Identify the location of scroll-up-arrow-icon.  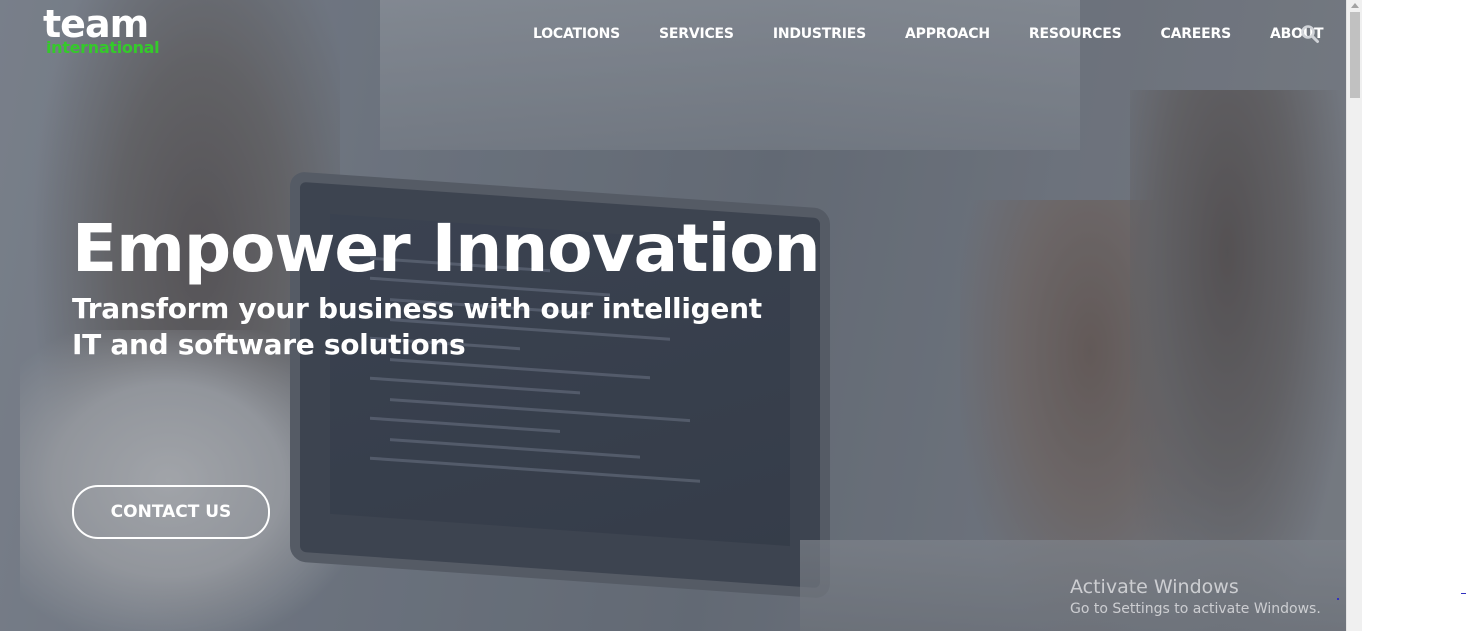
(1355, 5).